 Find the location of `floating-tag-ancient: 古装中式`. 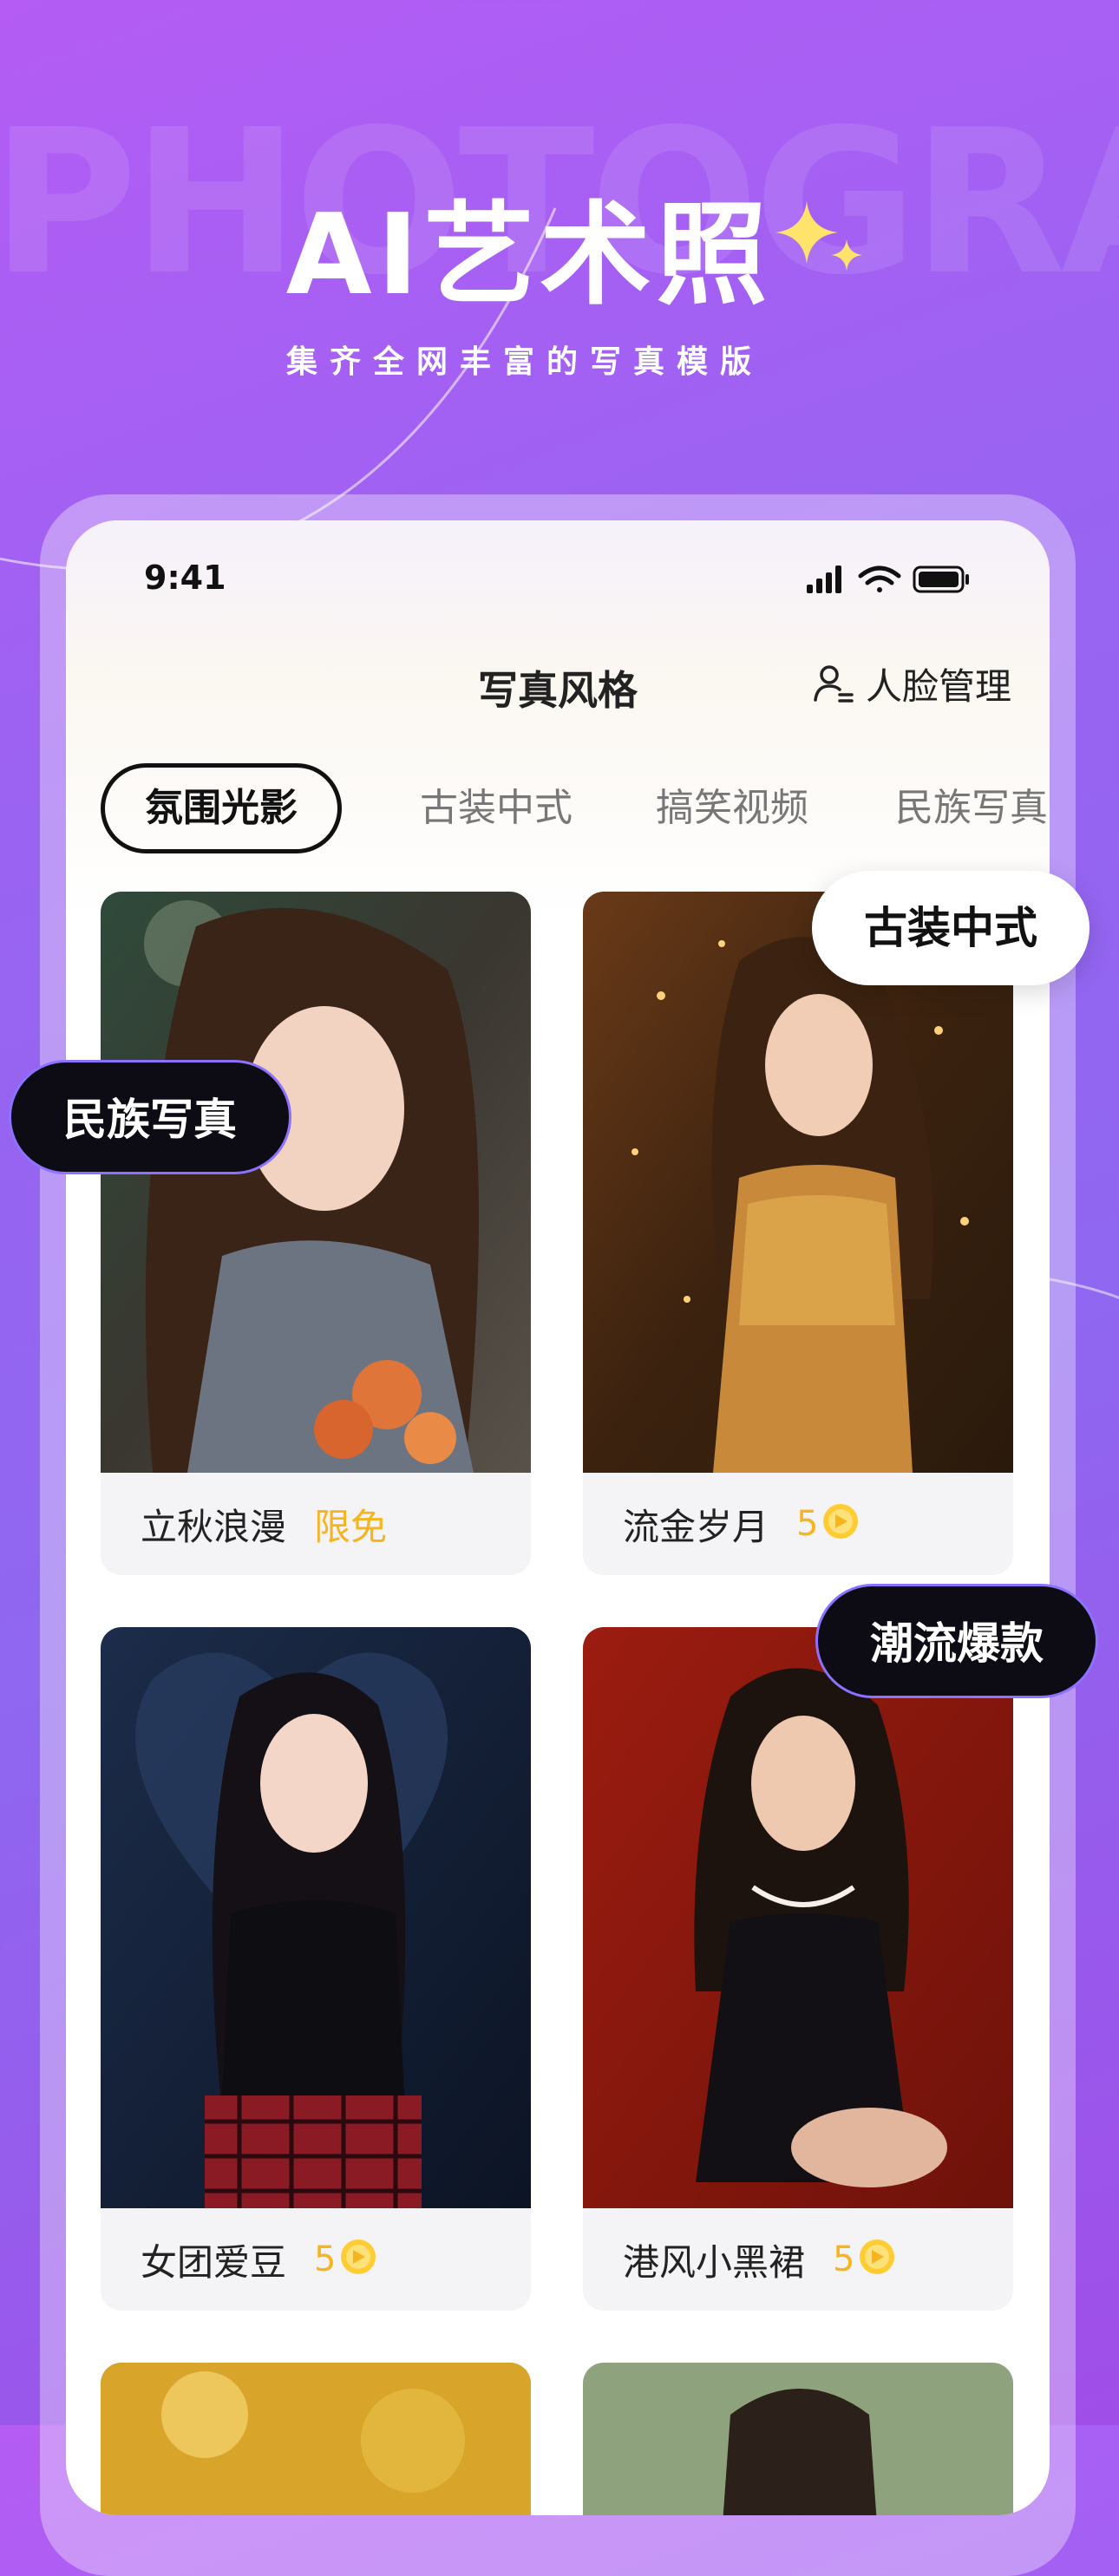

floating-tag-ancient: 古装中式 is located at coordinates (951, 928).